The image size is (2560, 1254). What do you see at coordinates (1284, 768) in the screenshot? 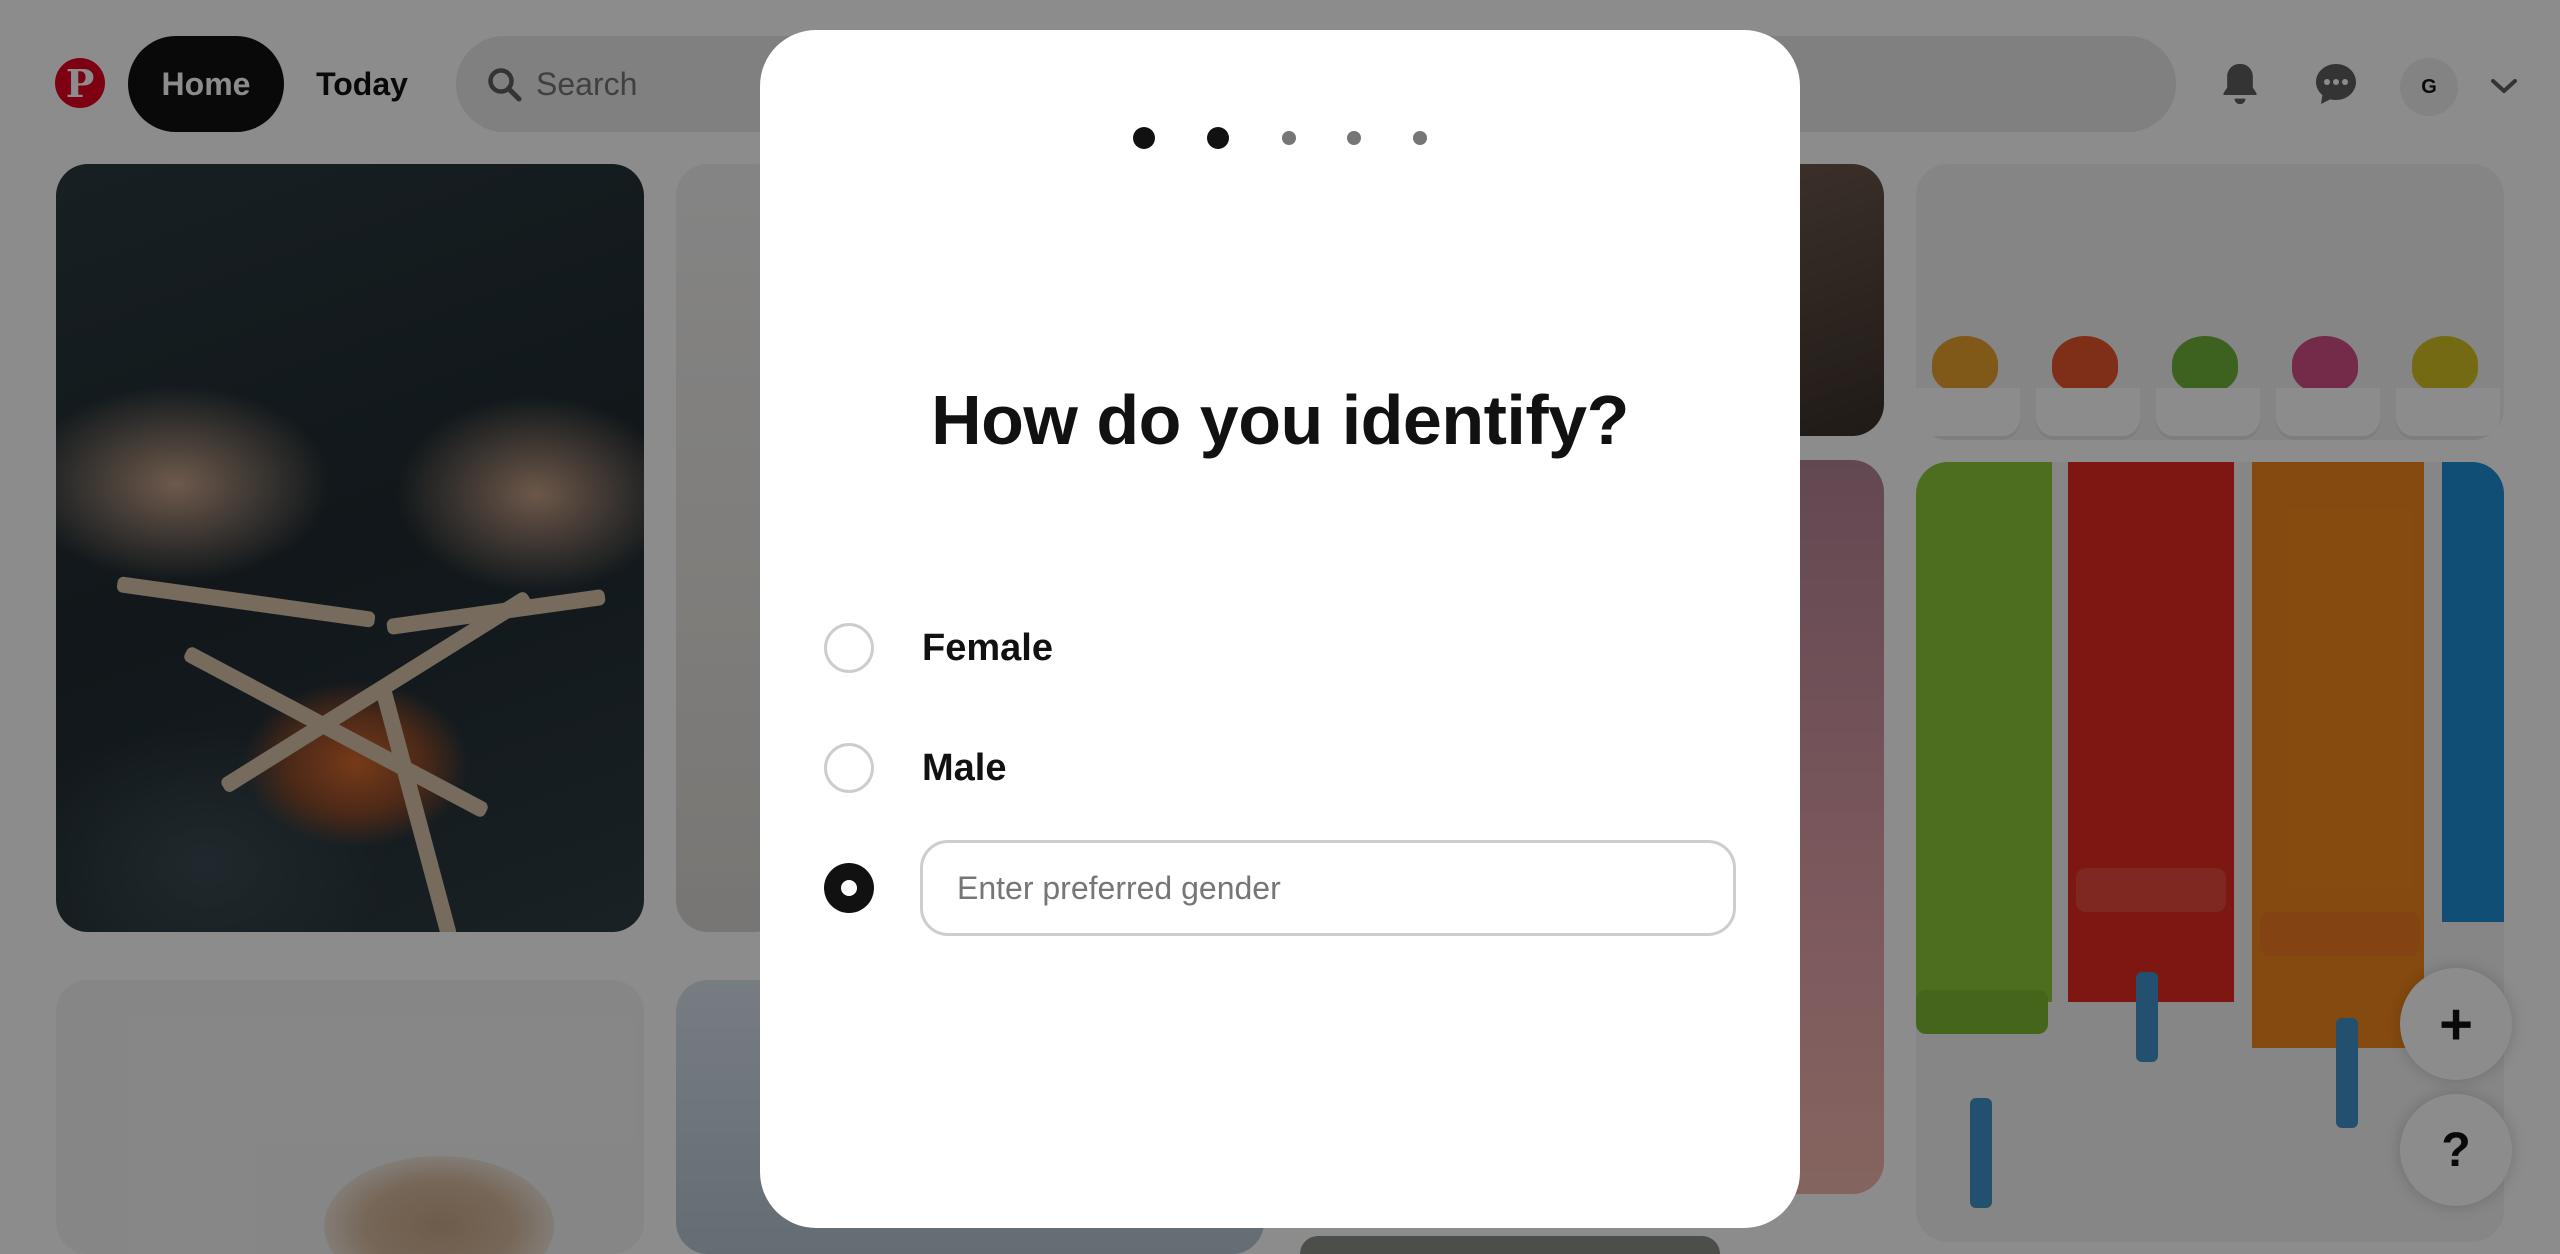
I see `option-male: Male` at bounding box center [1284, 768].